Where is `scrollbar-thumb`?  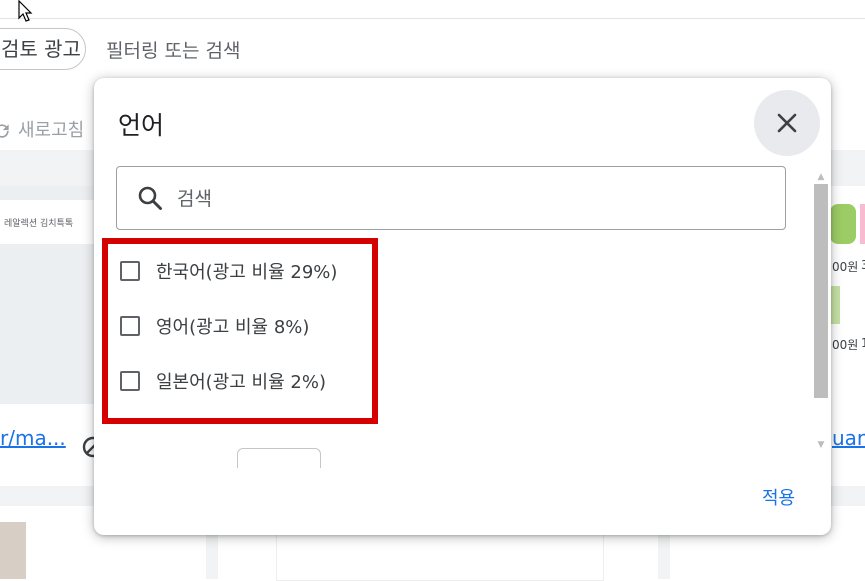
scrollbar-thumb is located at coordinates (821, 291).